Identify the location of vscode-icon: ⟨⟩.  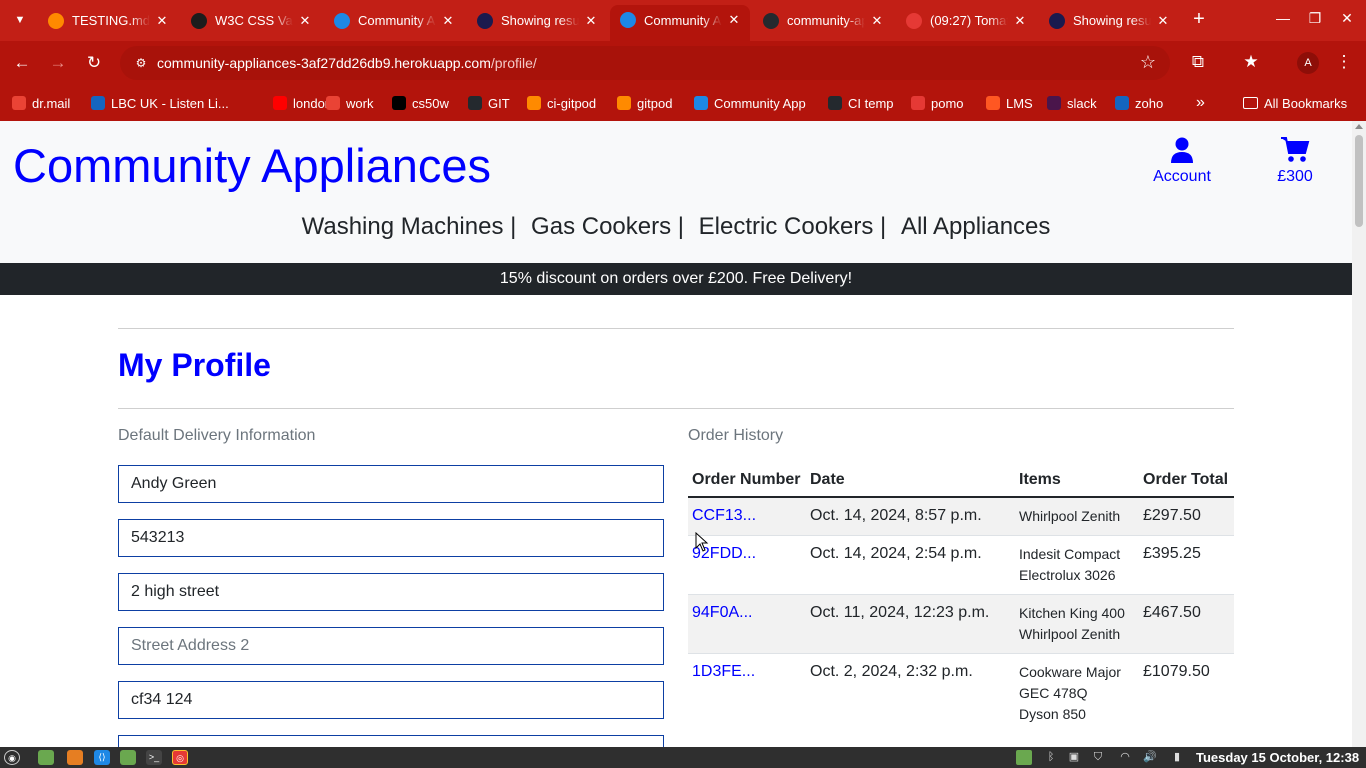
(102, 757).